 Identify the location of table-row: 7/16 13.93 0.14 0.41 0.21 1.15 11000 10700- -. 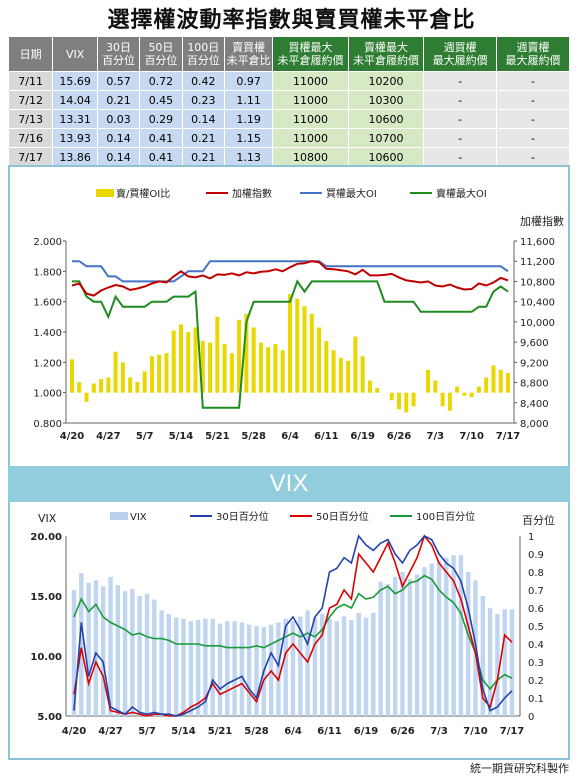
(288, 138).